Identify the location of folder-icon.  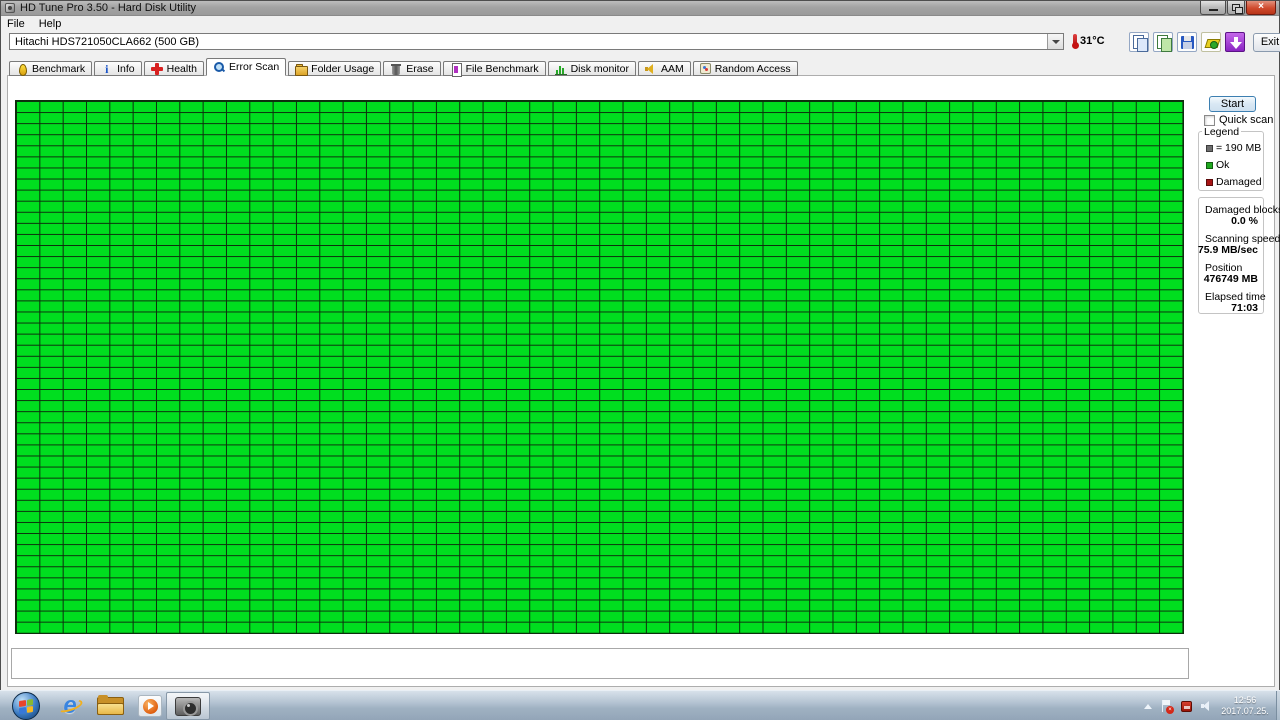
(302, 69).